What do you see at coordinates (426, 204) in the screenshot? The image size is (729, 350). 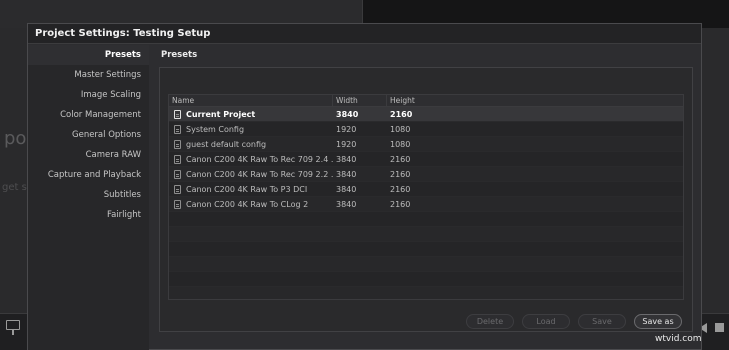 I see `table-row: Canon C200 4K Raw To CLog 2 3840 2160` at bounding box center [426, 204].